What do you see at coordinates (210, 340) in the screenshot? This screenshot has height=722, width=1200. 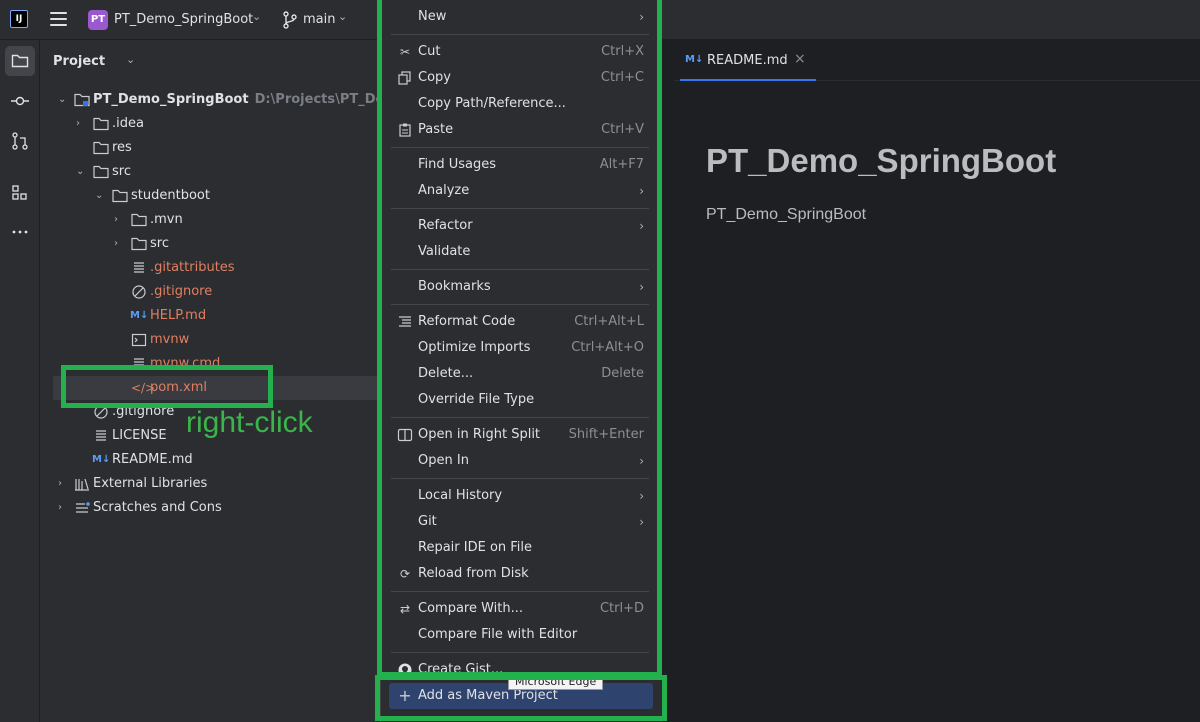 I see `tree-item-mvnw: mvnw` at bounding box center [210, 340].